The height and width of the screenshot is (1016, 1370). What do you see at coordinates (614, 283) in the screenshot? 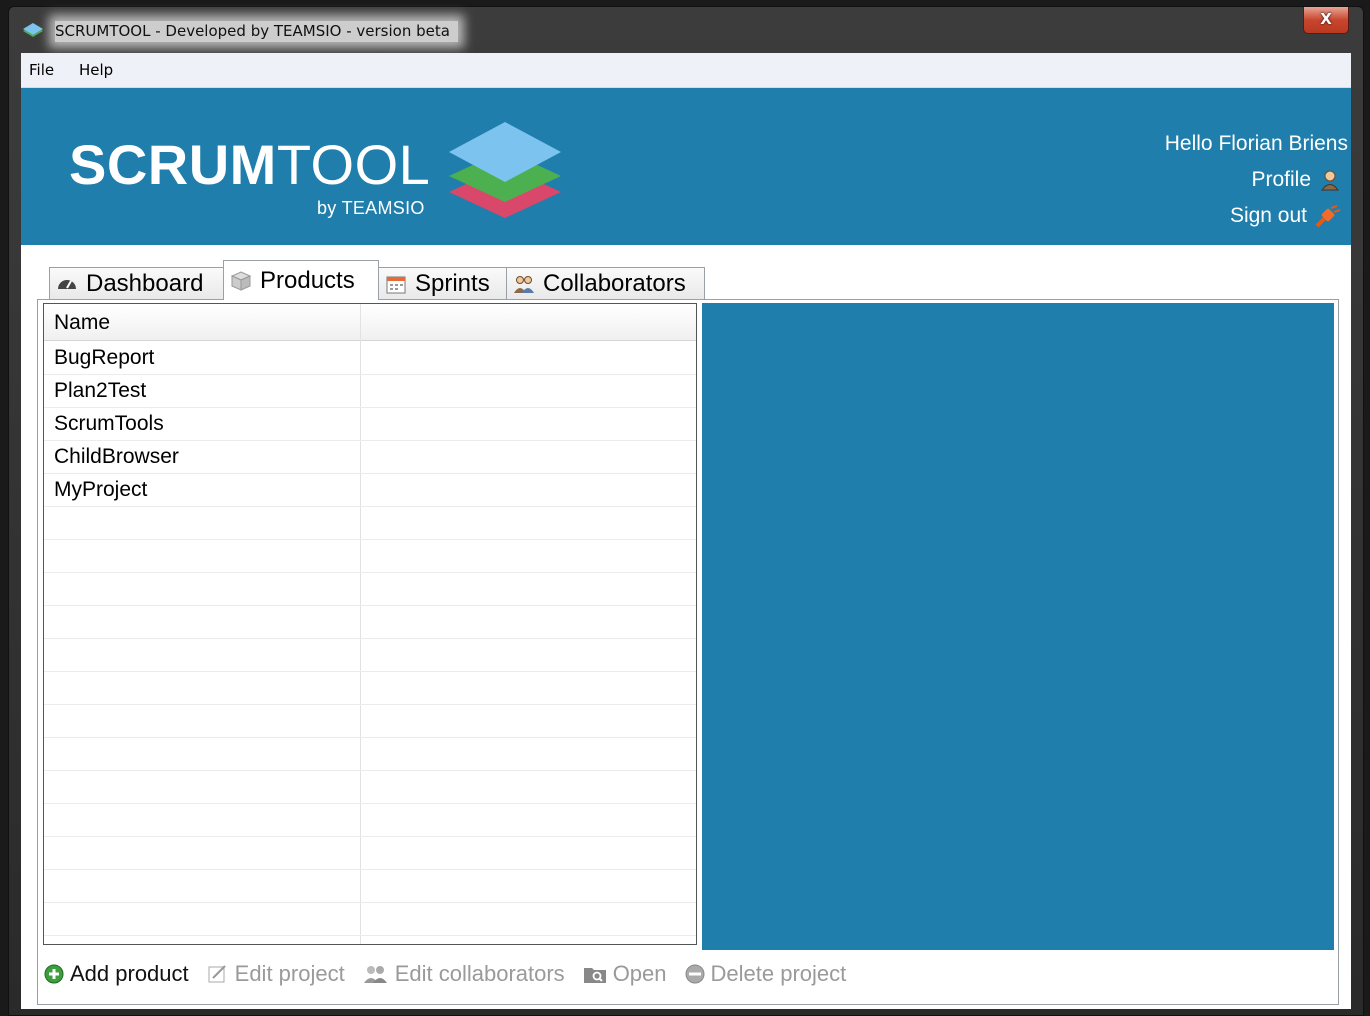
I see `tab-collaborators-label: Collaborators` at bounding box center [614, 283].